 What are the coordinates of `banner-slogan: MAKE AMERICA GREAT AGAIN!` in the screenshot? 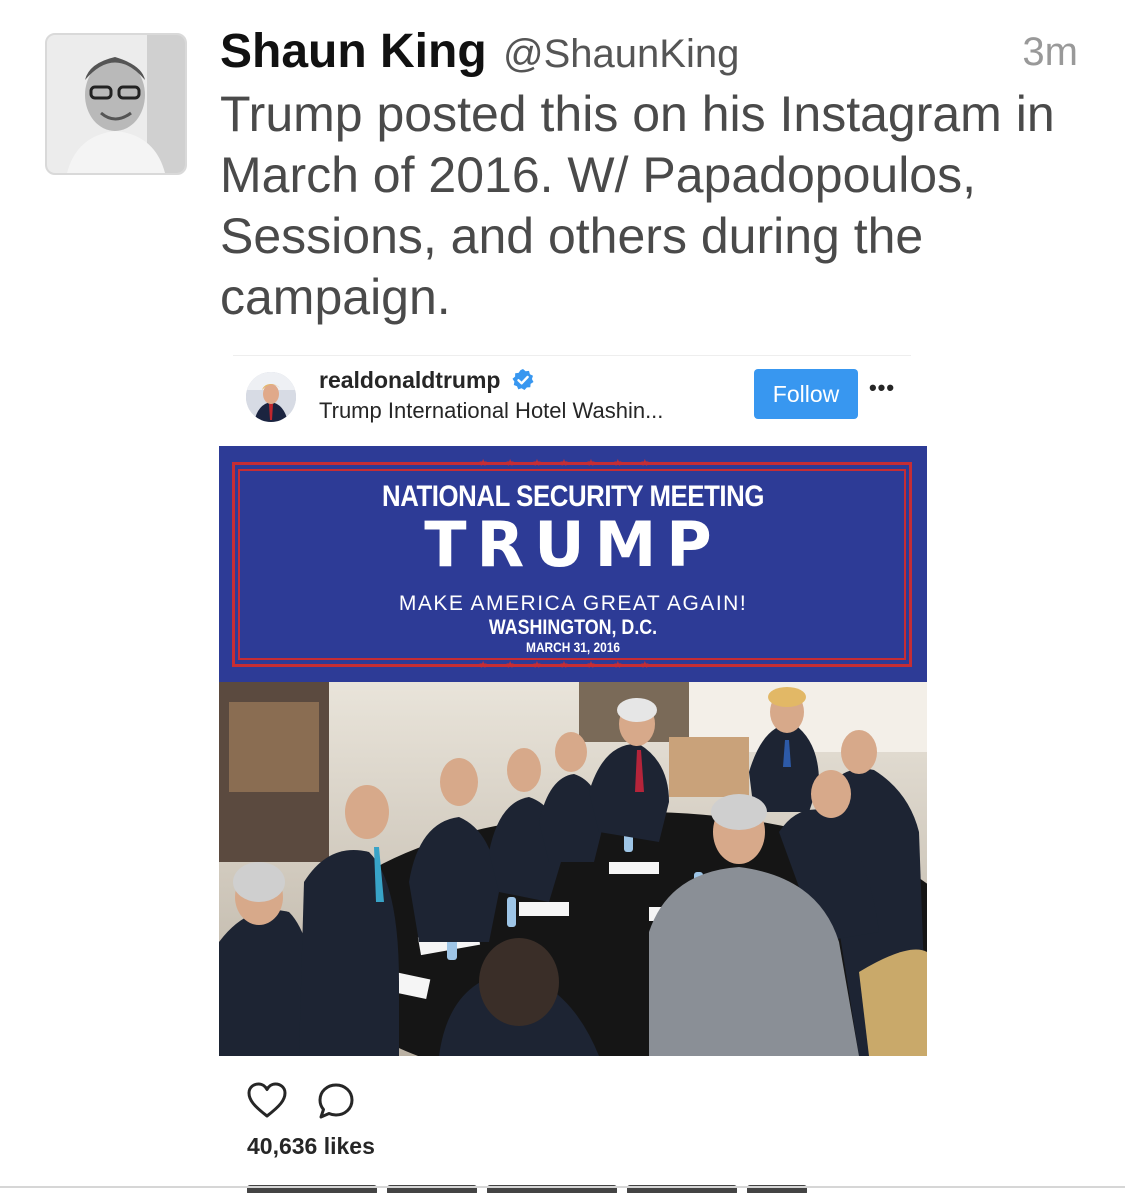 It's located at (573, 603).